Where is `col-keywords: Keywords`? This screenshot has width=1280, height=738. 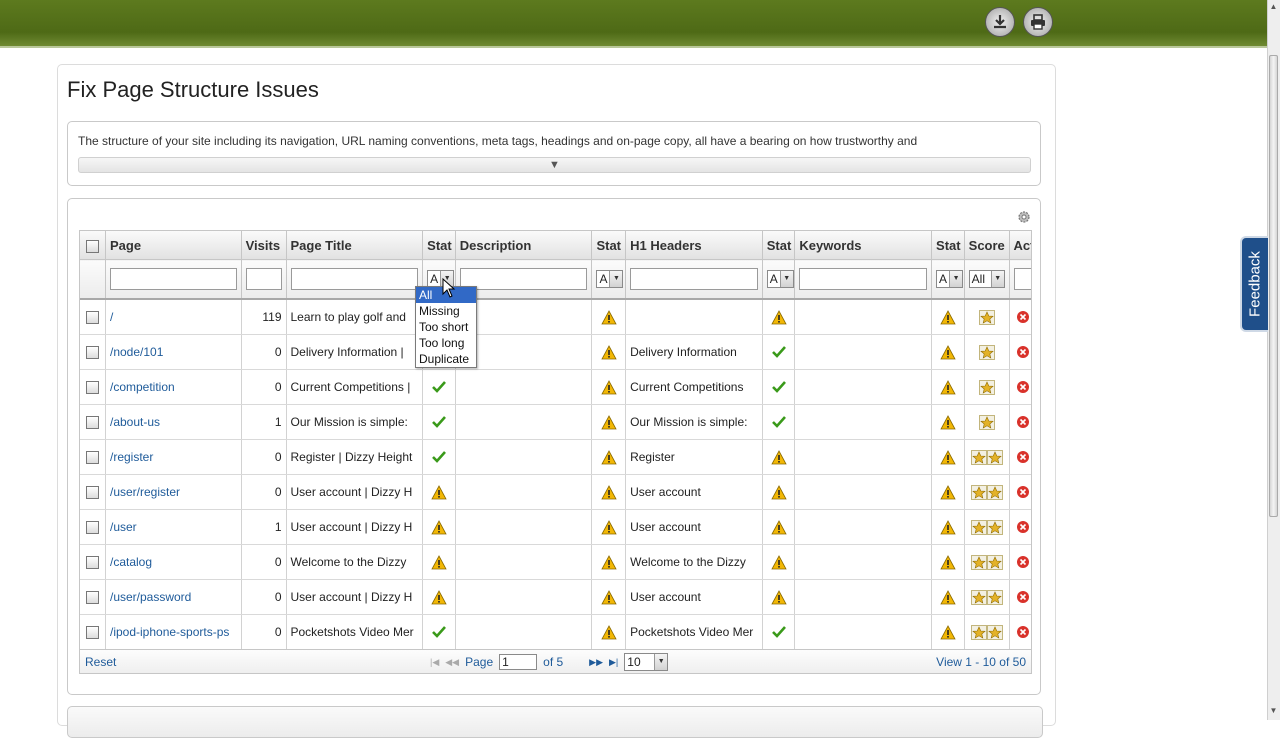 col-keywords: Keywords is located at coordinates (863, 245).